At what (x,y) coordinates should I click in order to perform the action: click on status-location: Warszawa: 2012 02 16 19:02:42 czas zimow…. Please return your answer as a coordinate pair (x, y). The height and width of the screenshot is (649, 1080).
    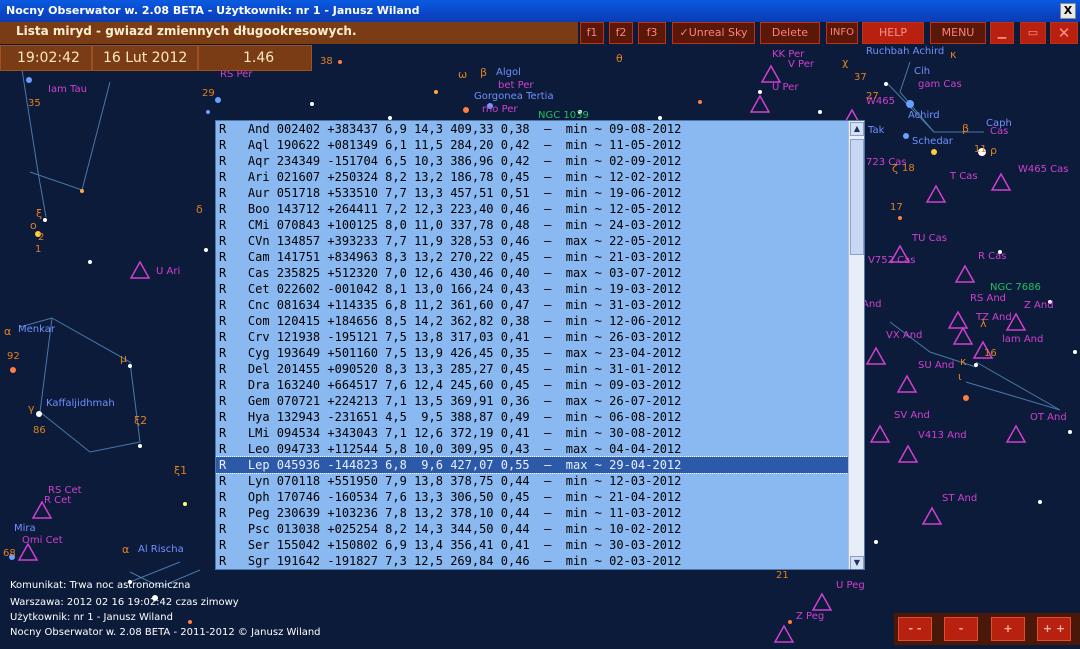
    Looking at the image, I should click on (124, 602).